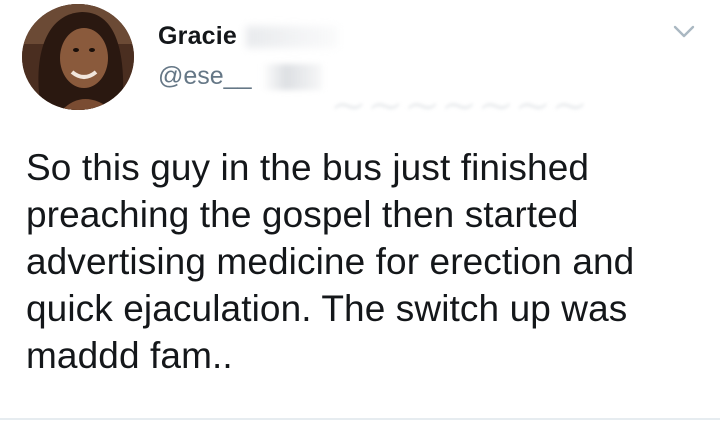 The height and width of the screenshot is (424, 720). I want to click on divider, so click(360, 419).